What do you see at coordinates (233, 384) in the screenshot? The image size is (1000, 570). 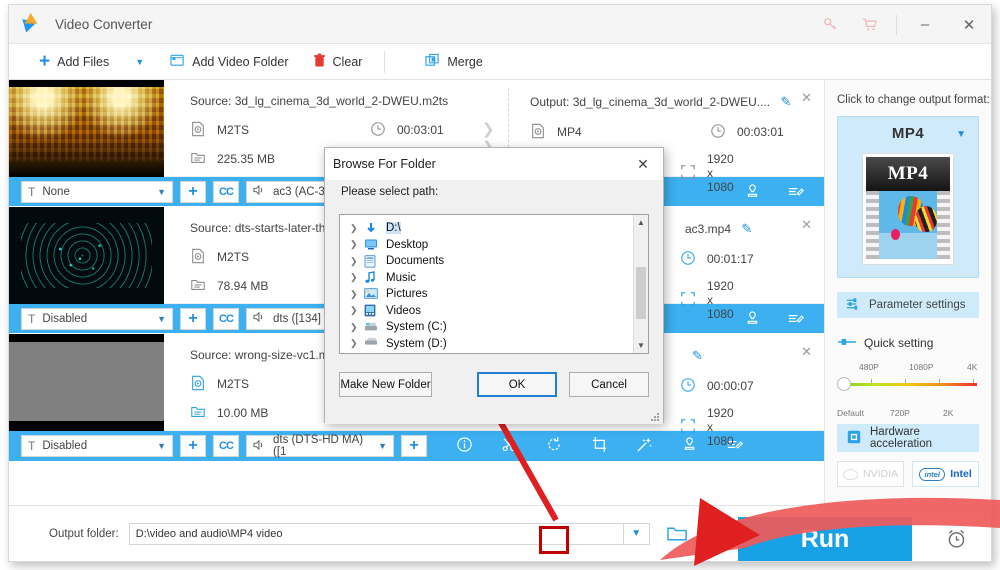 I see `source-format-value: M2TS` at bounding box center [233, 384].